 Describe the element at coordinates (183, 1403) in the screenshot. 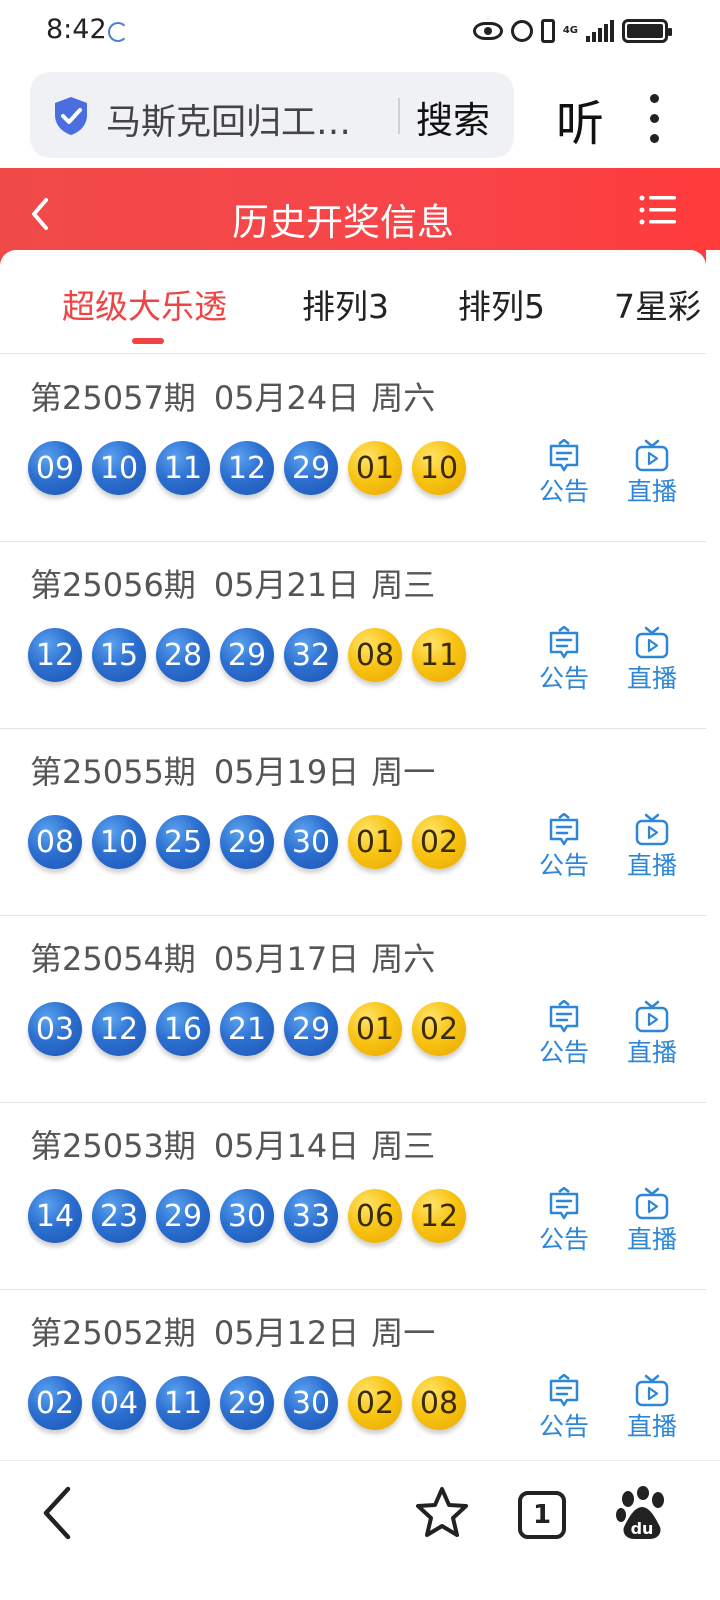

I see `front-number-ball: 11` at that location.